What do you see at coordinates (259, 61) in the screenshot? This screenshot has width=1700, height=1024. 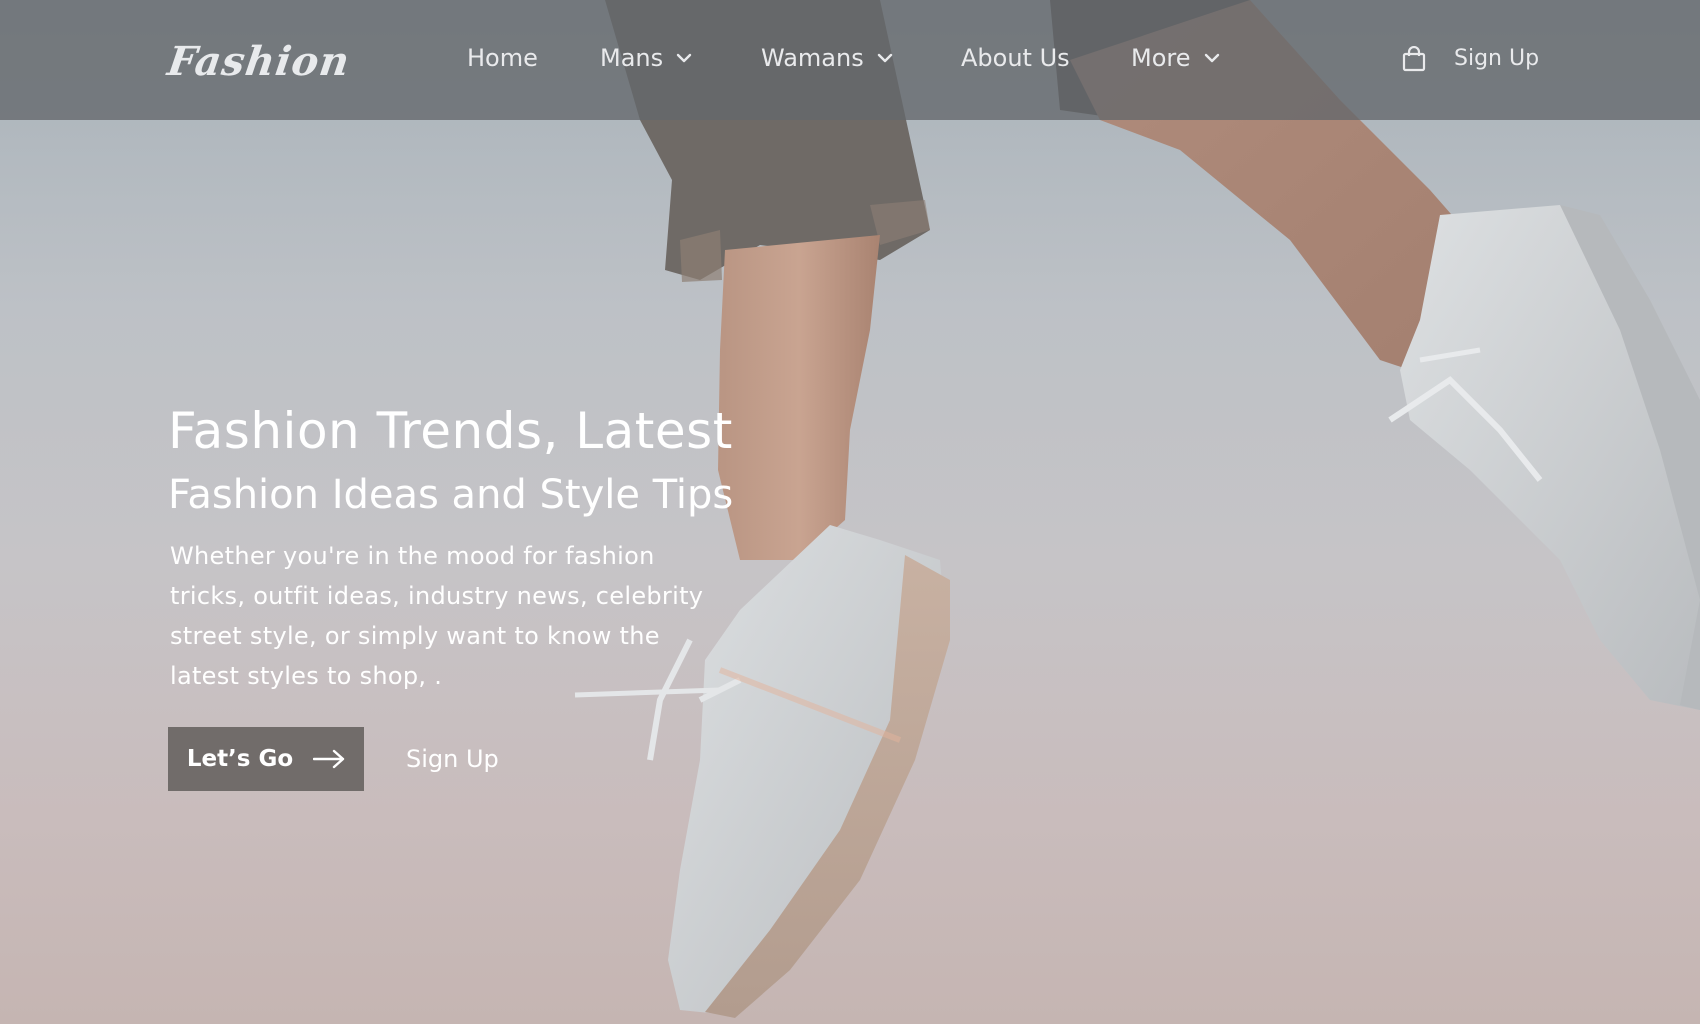 I see `brand-logo: Fashion` at bounding box center [259, 61].